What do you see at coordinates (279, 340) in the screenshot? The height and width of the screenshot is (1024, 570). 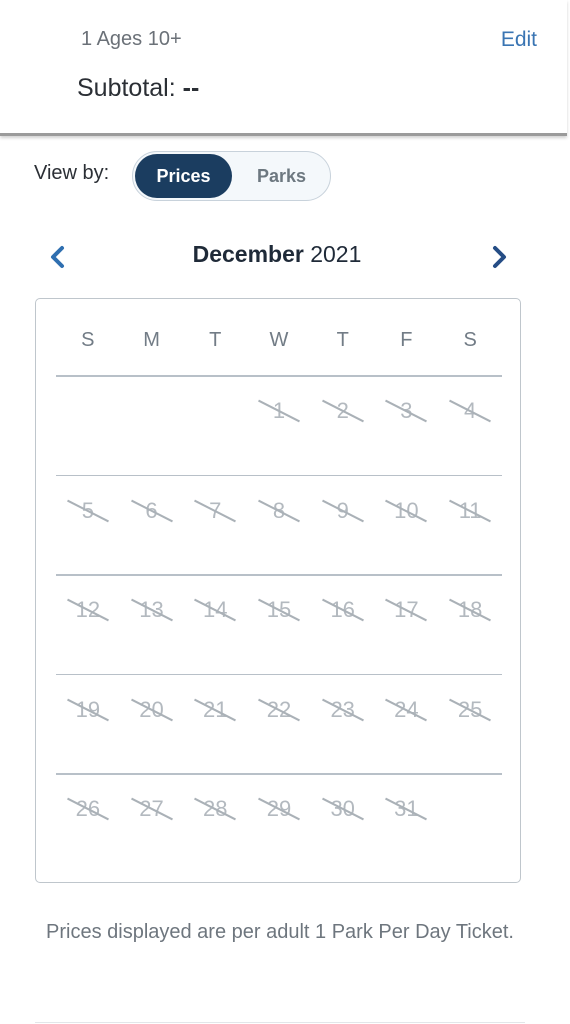 I see `weekday-label: W` at bounding box center [279, 340].